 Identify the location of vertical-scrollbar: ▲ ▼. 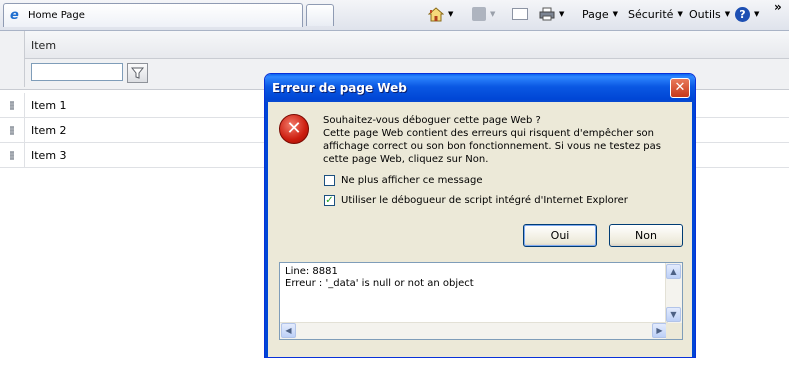
(673, 293).